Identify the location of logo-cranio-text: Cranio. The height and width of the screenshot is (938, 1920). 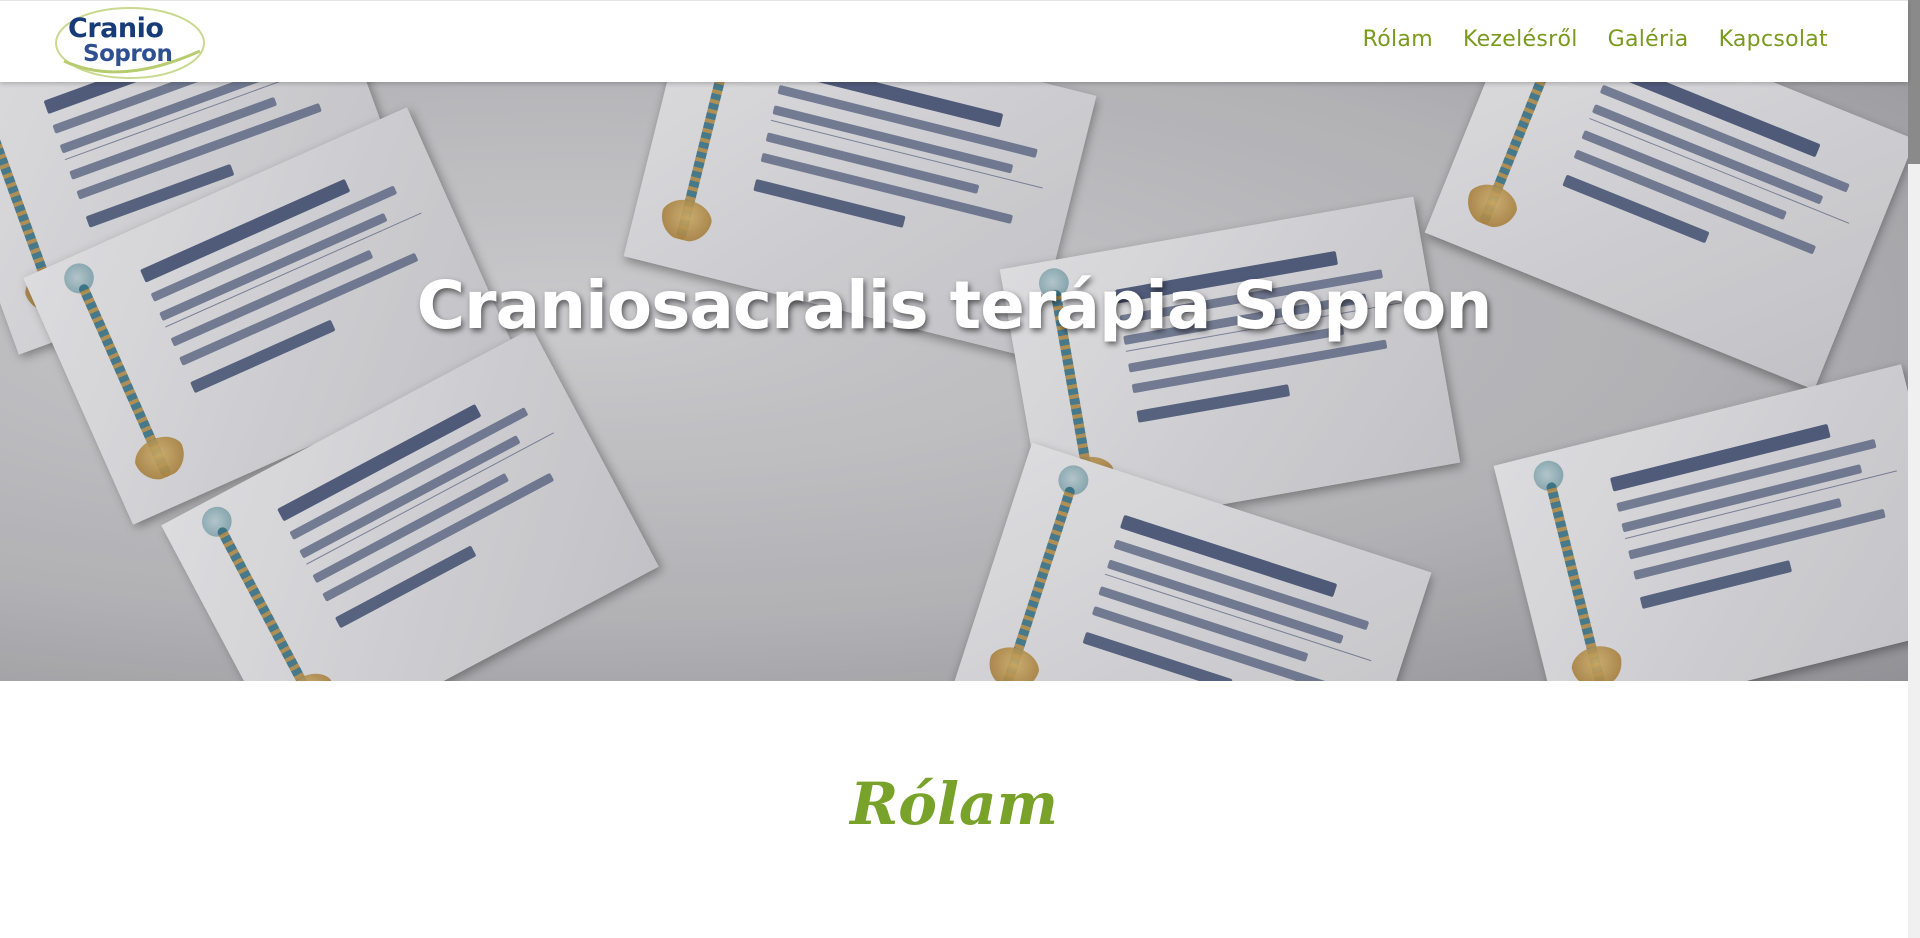
(116, 28).